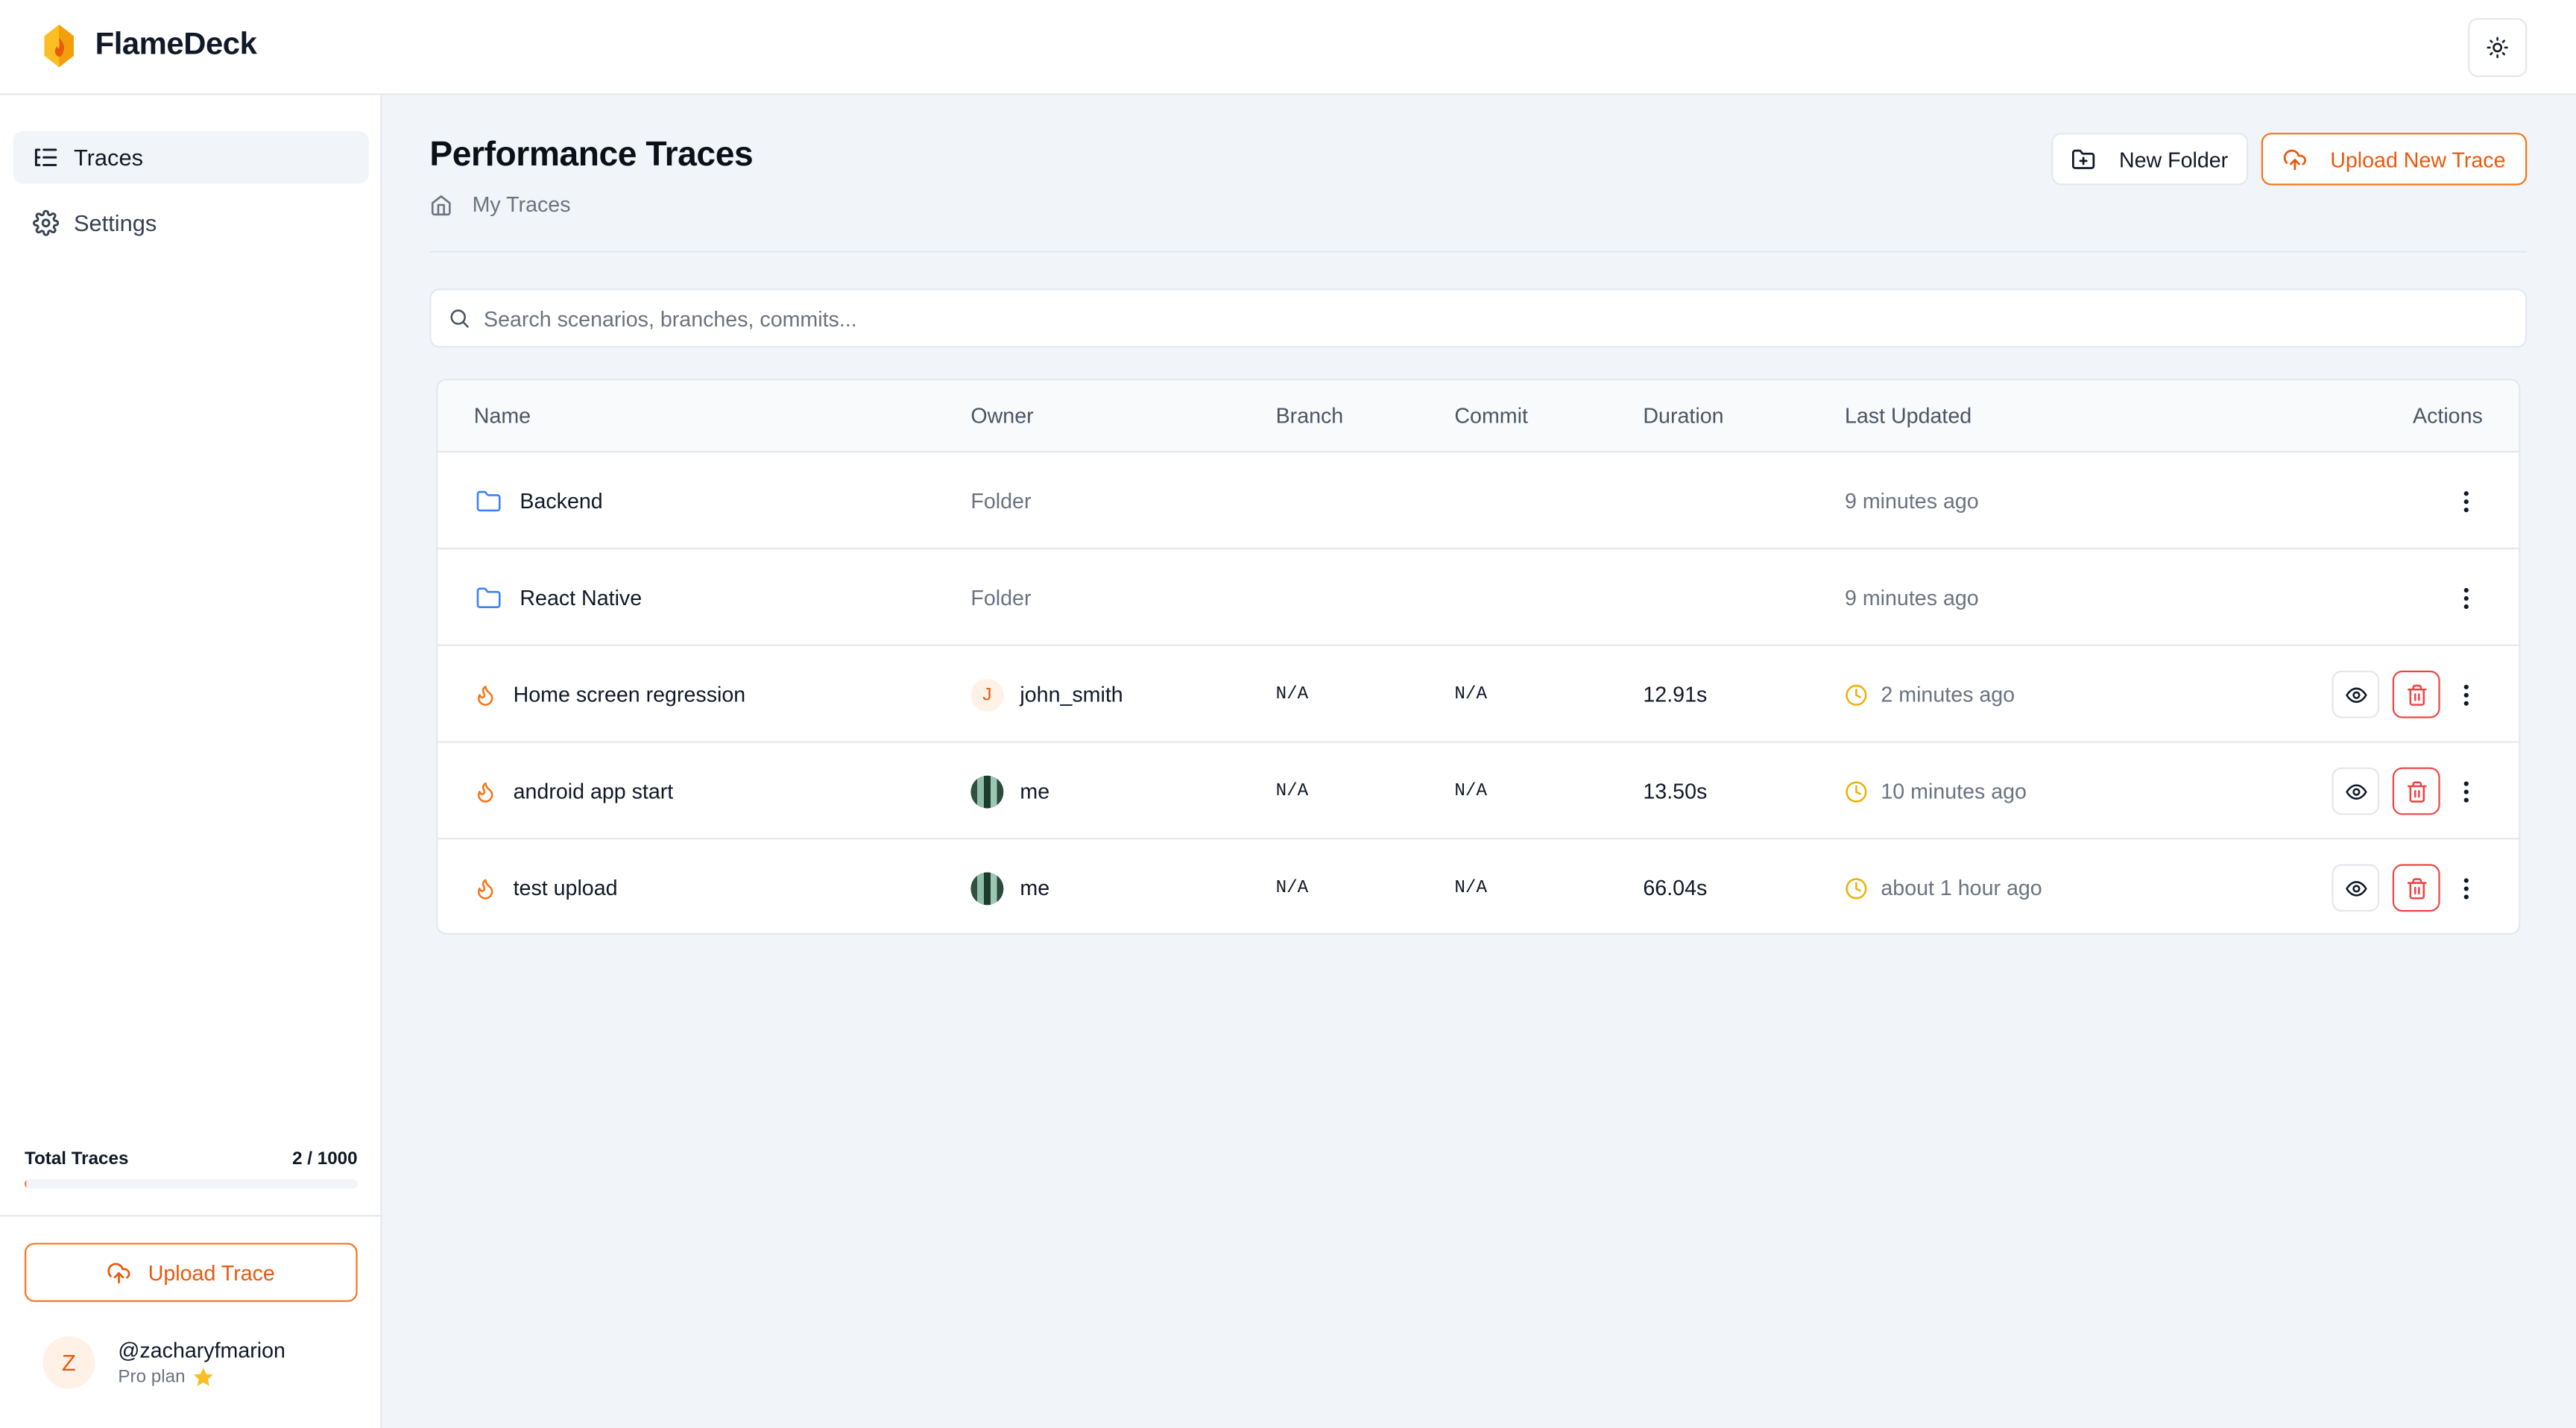  I want to click on upload-trace-label: Upload Trace, so click(212, 1272).